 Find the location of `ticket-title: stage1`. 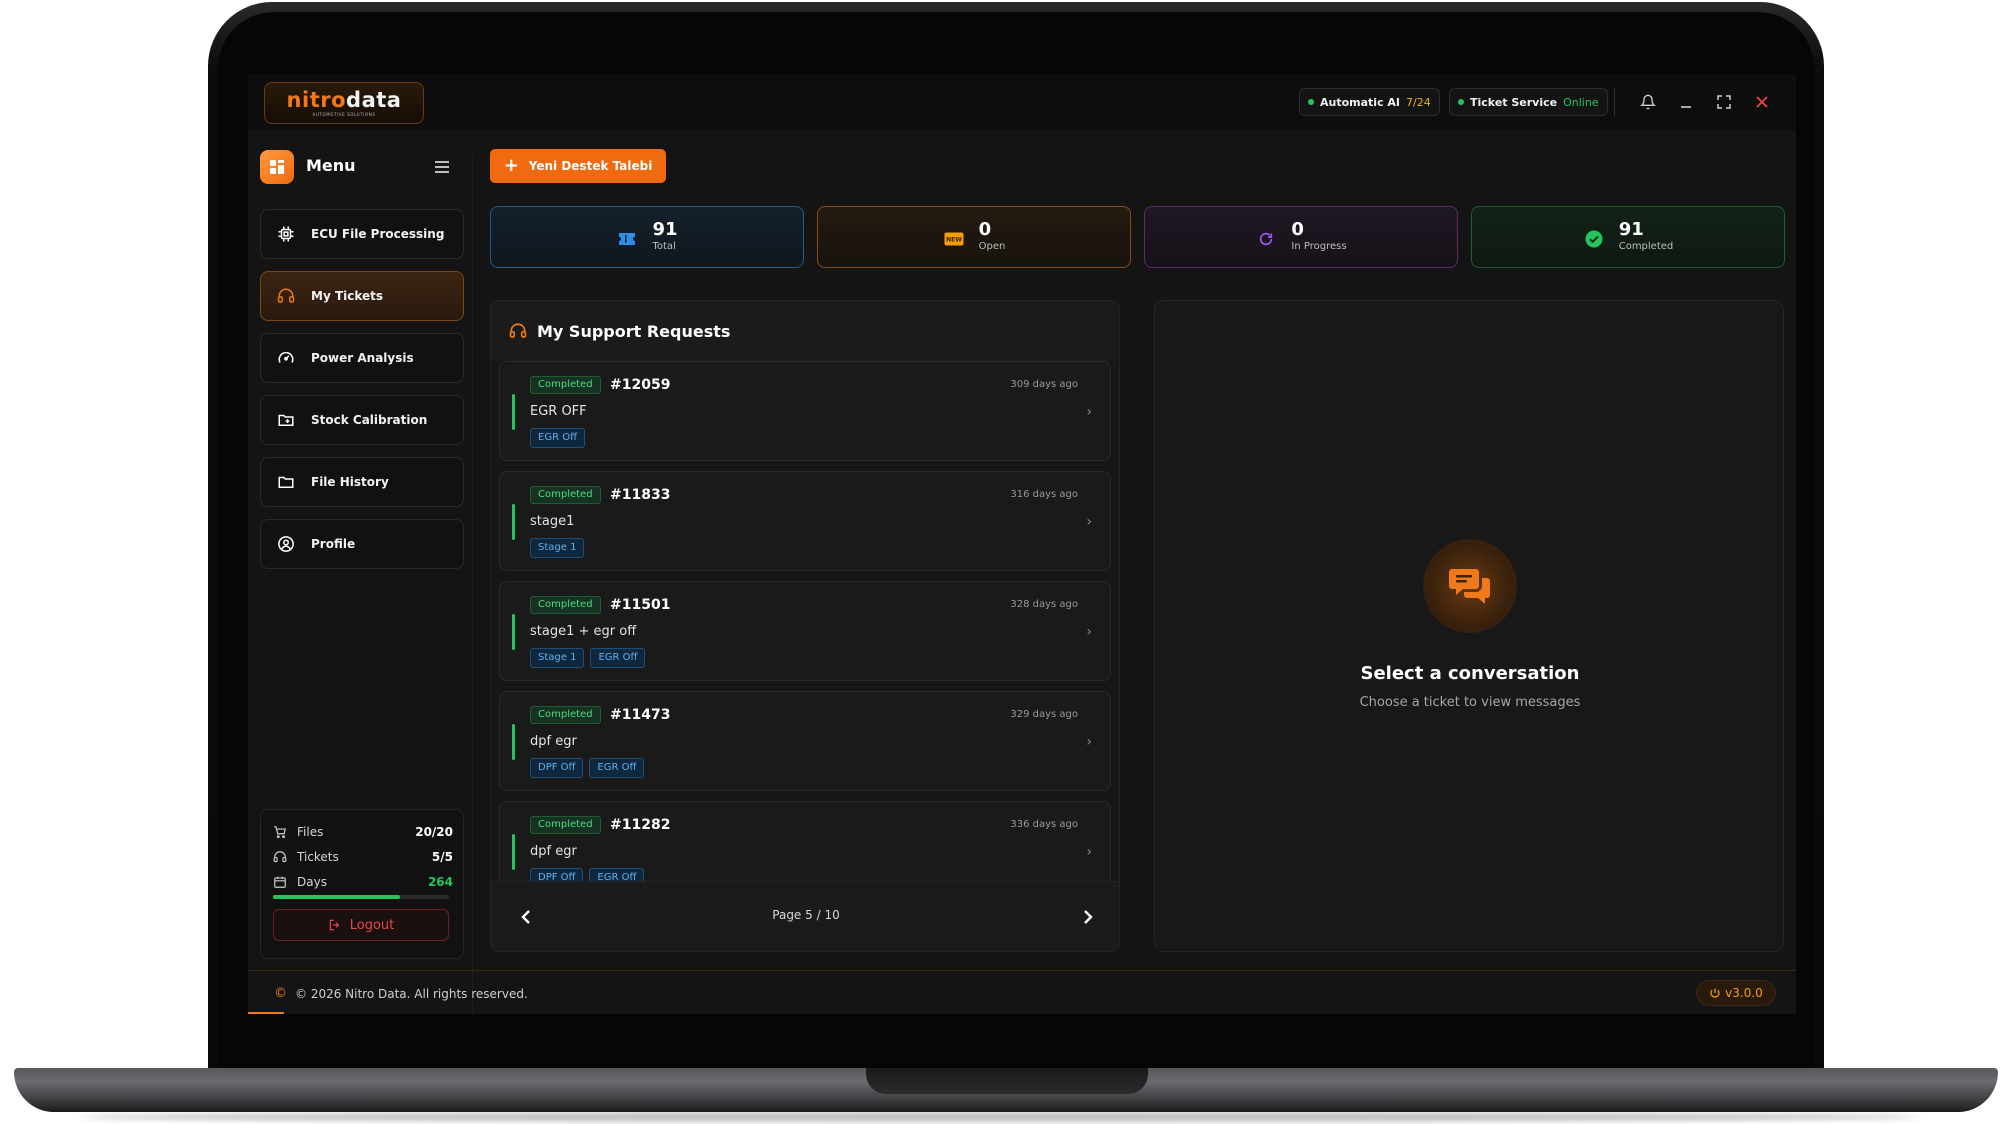

ticket-title: stage1 is located at coordinates (552, 521).